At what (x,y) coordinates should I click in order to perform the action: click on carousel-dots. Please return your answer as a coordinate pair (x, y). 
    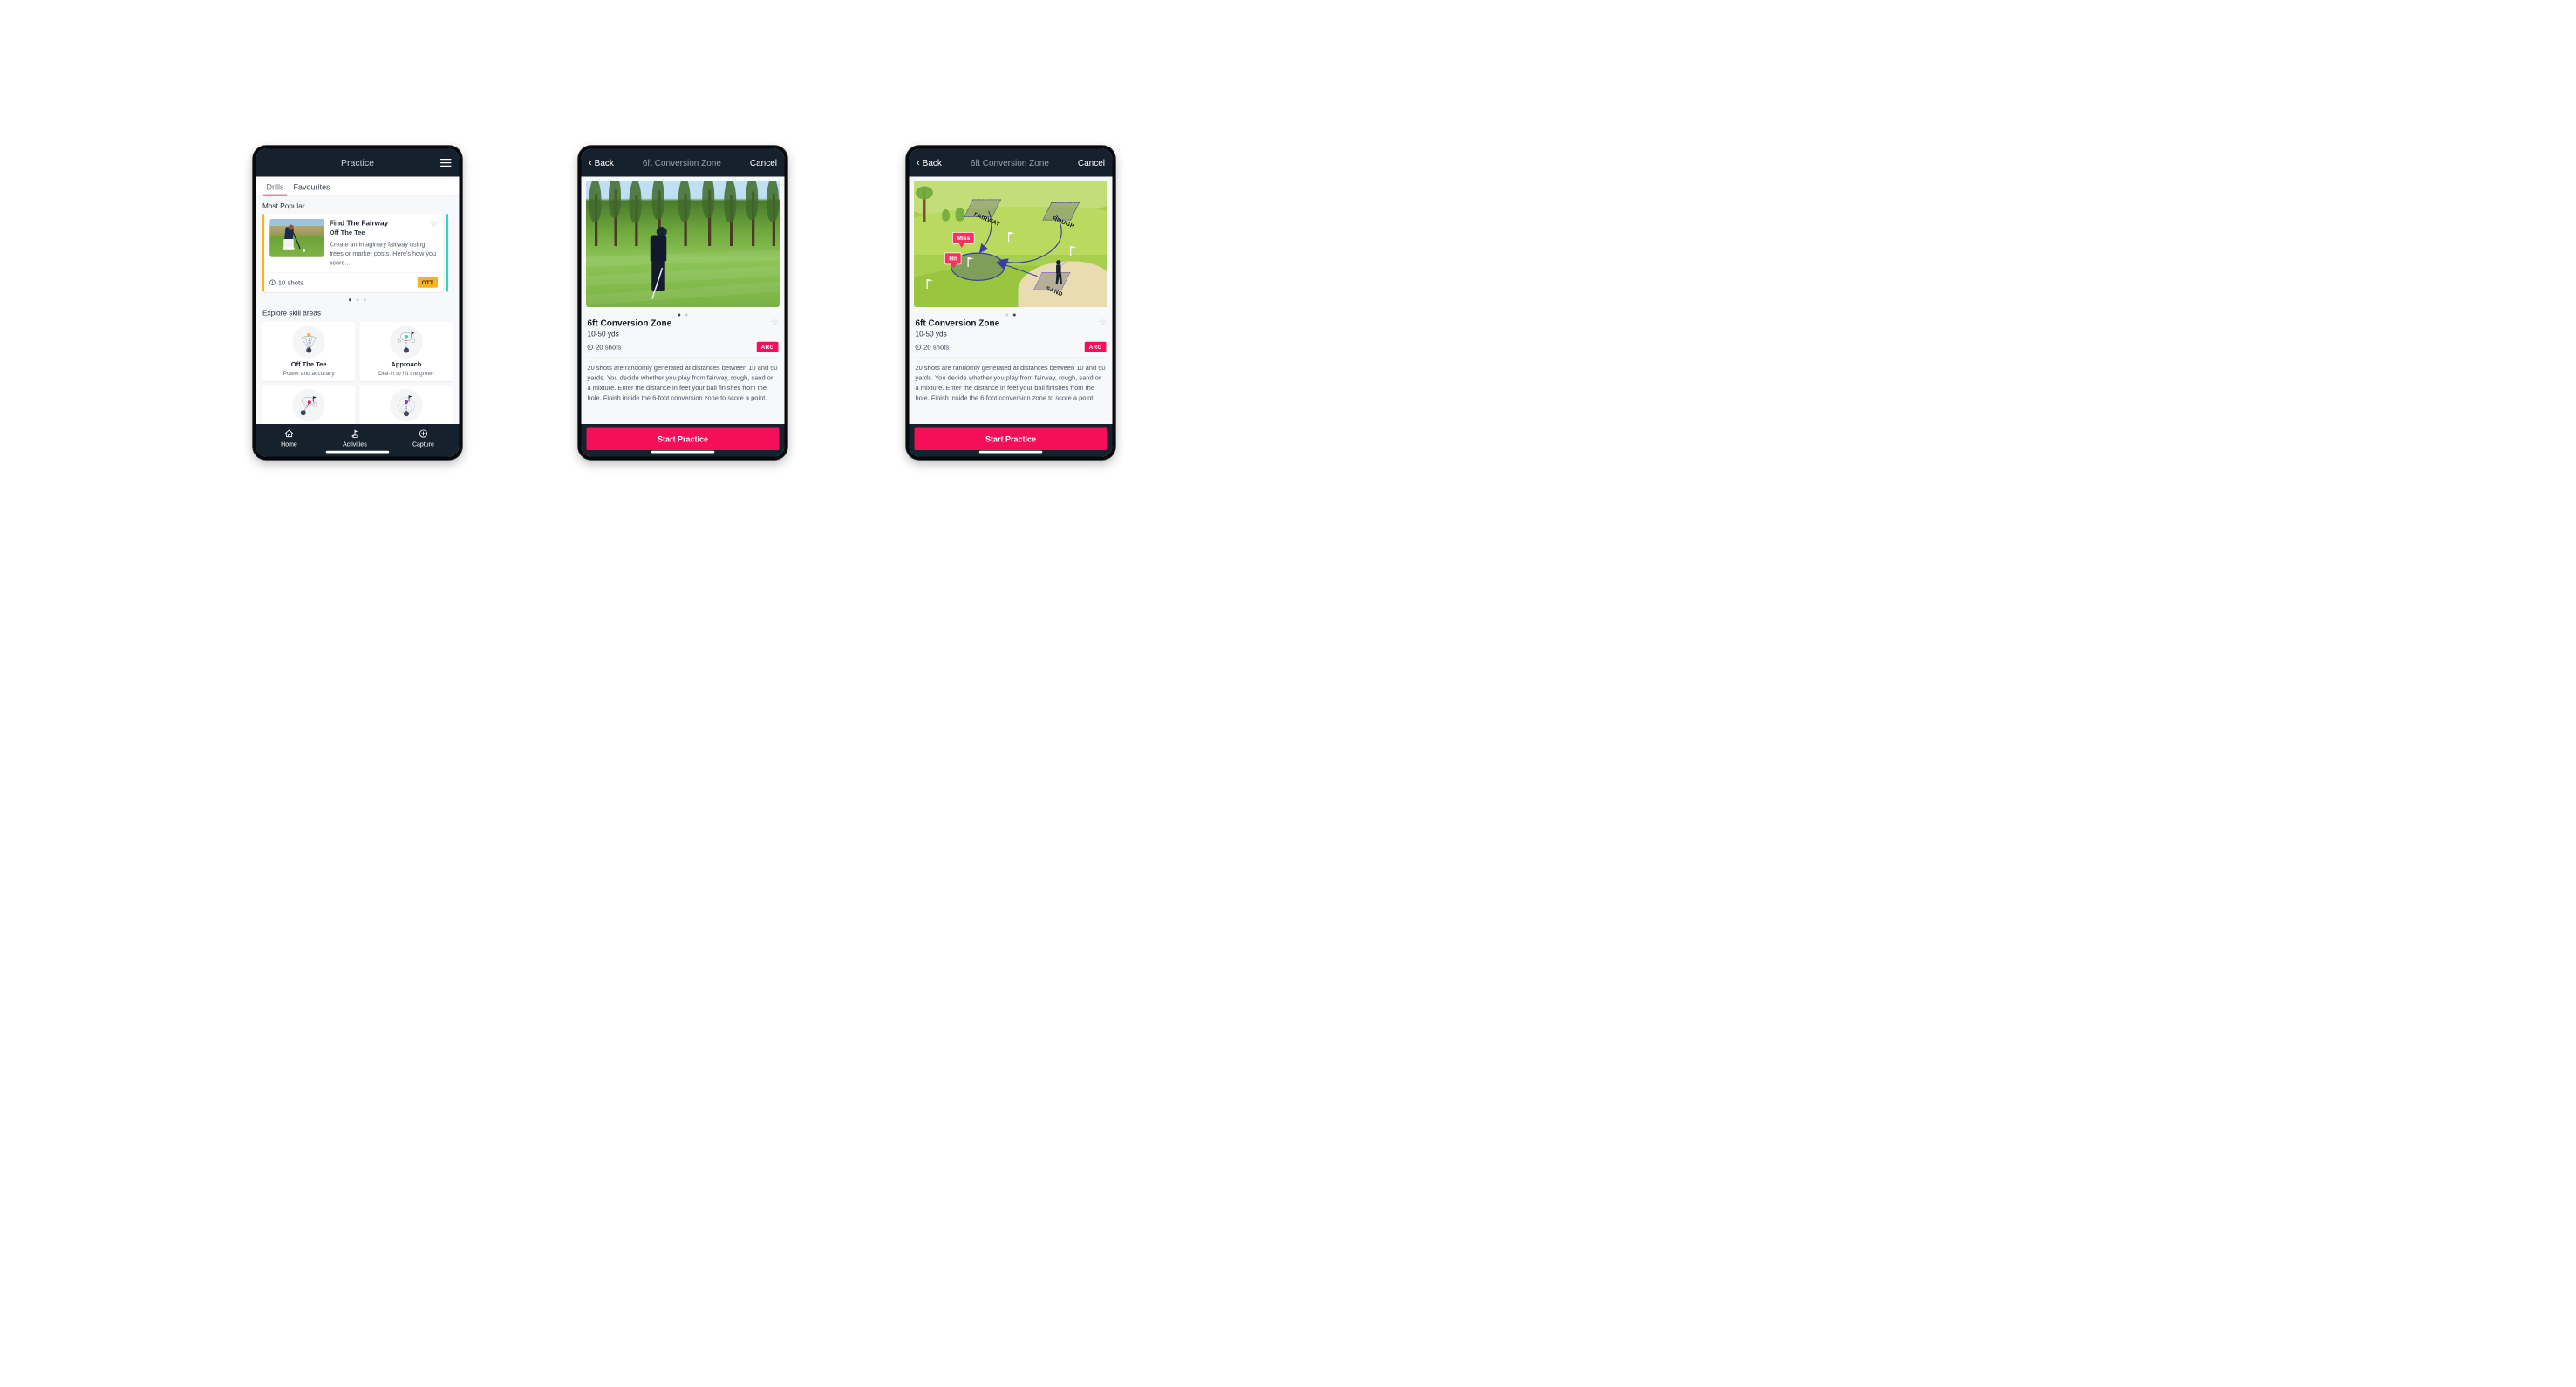
    Looking at the image, I should click on (358, 298).